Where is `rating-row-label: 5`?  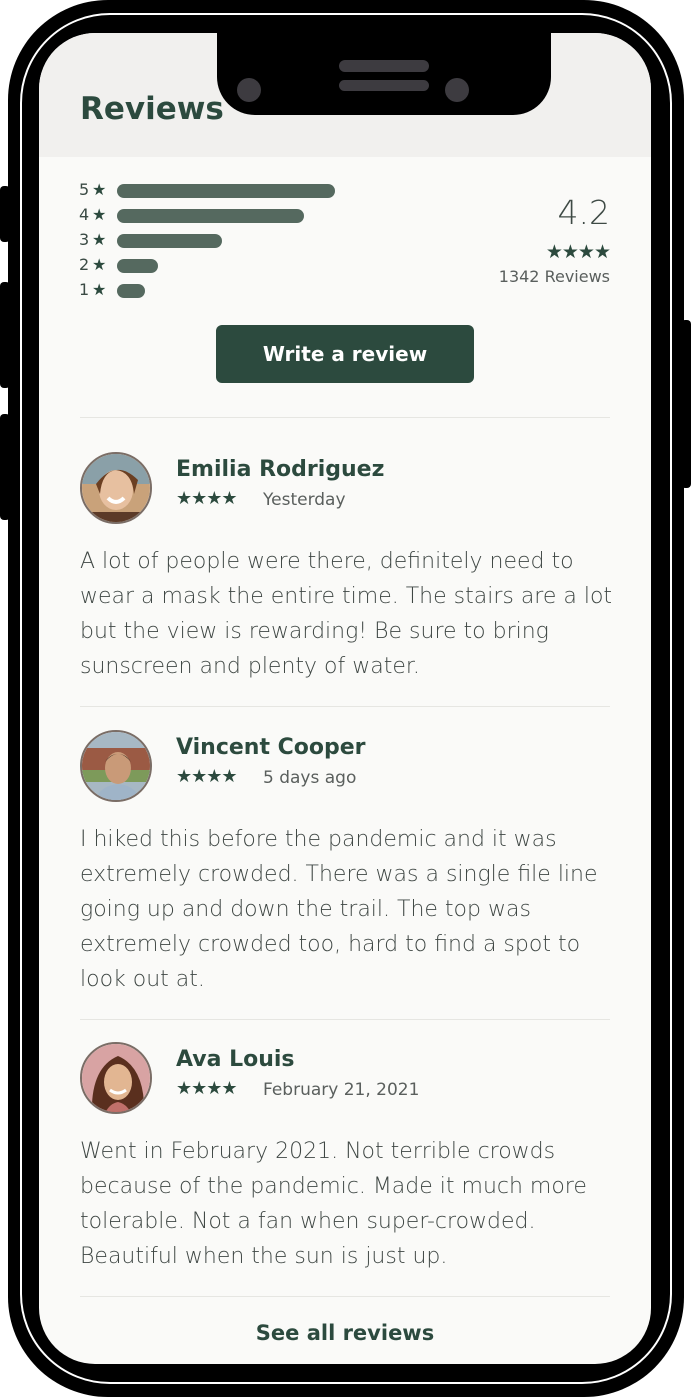 rating-row-label: 5 is located at coordinates (84, 189).